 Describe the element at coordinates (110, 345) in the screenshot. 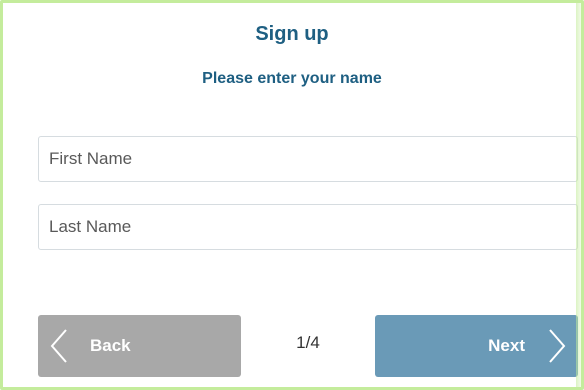

I see `back-button-label: Back` at that location.